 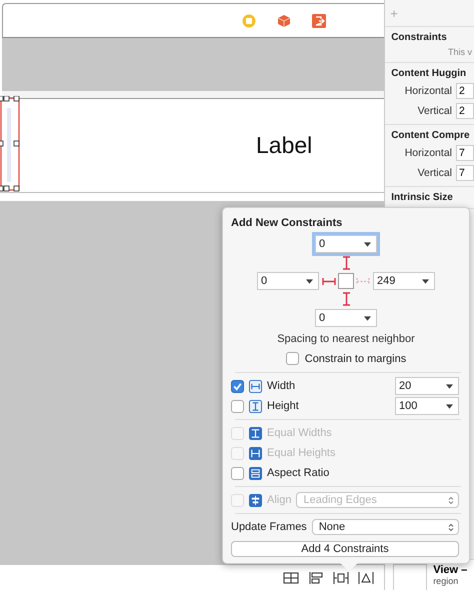 What do you see at coordinates (431, 135) in the screenshot?
I see `section-title: Content Compre` at bounding box center [431, 135].